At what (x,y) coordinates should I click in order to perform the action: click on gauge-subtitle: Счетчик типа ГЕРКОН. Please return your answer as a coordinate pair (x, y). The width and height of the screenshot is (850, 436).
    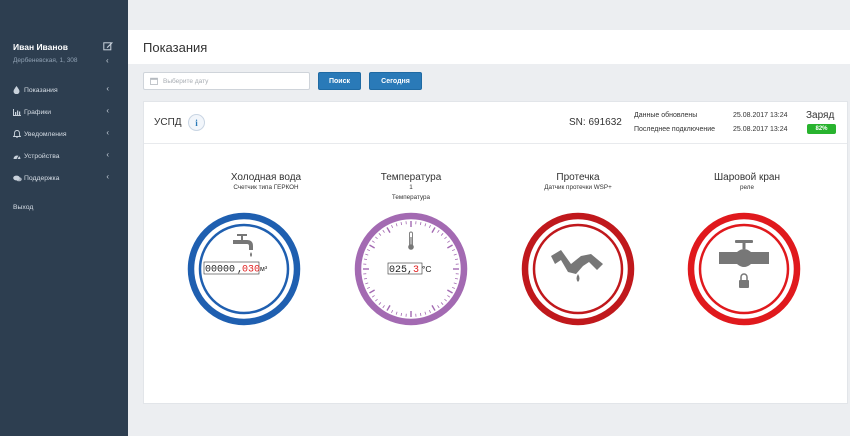
    Looking at the image, I should click on (266, 187).